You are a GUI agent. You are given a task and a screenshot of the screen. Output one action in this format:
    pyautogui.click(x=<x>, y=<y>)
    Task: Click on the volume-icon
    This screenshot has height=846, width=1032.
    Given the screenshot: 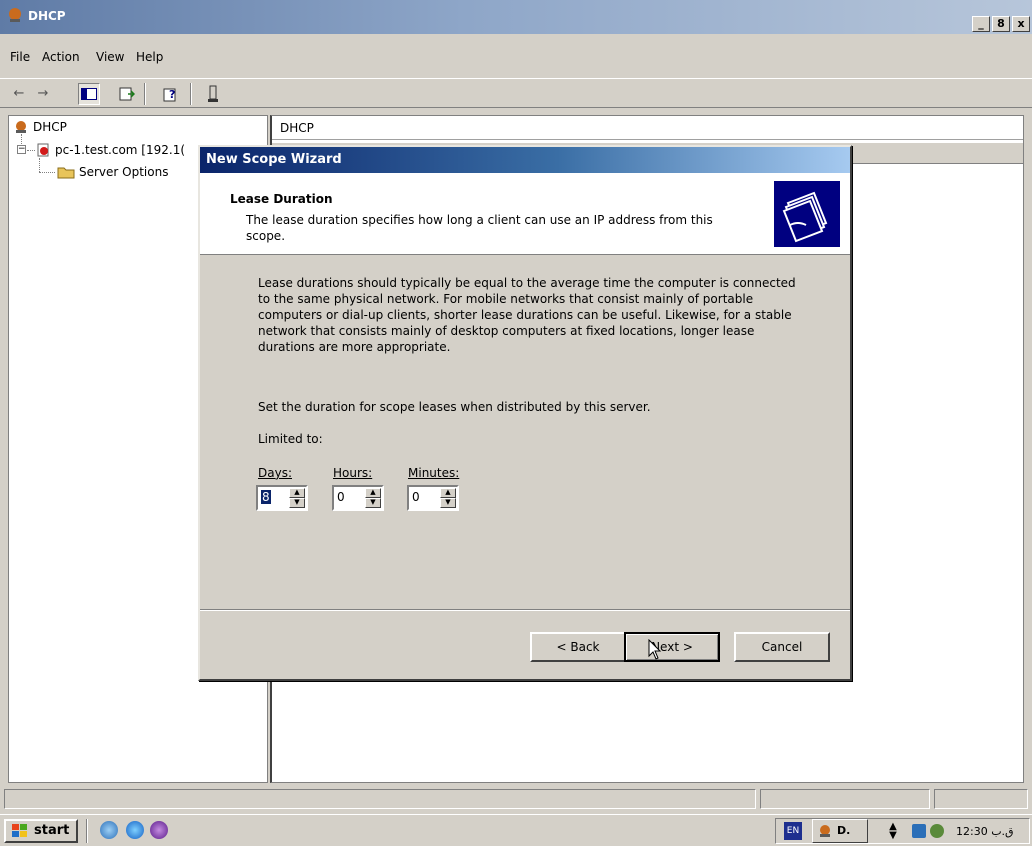 What is the action you would take?
    pyautogui.click(x=937, y=831)
    